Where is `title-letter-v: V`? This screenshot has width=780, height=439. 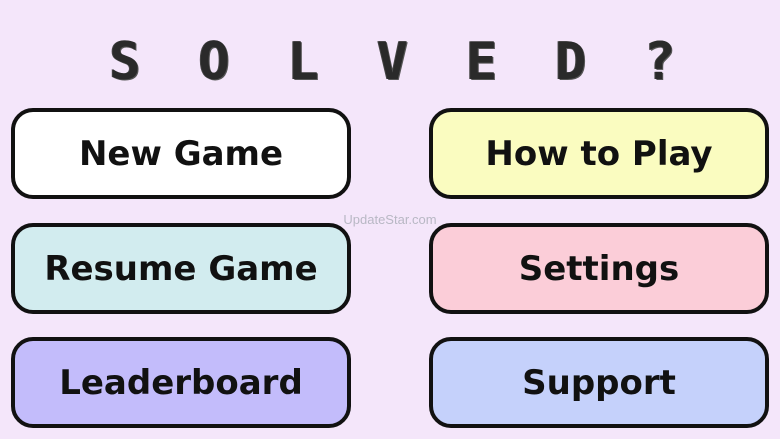 title-letter-v: V is located at coordinates (392, 62).